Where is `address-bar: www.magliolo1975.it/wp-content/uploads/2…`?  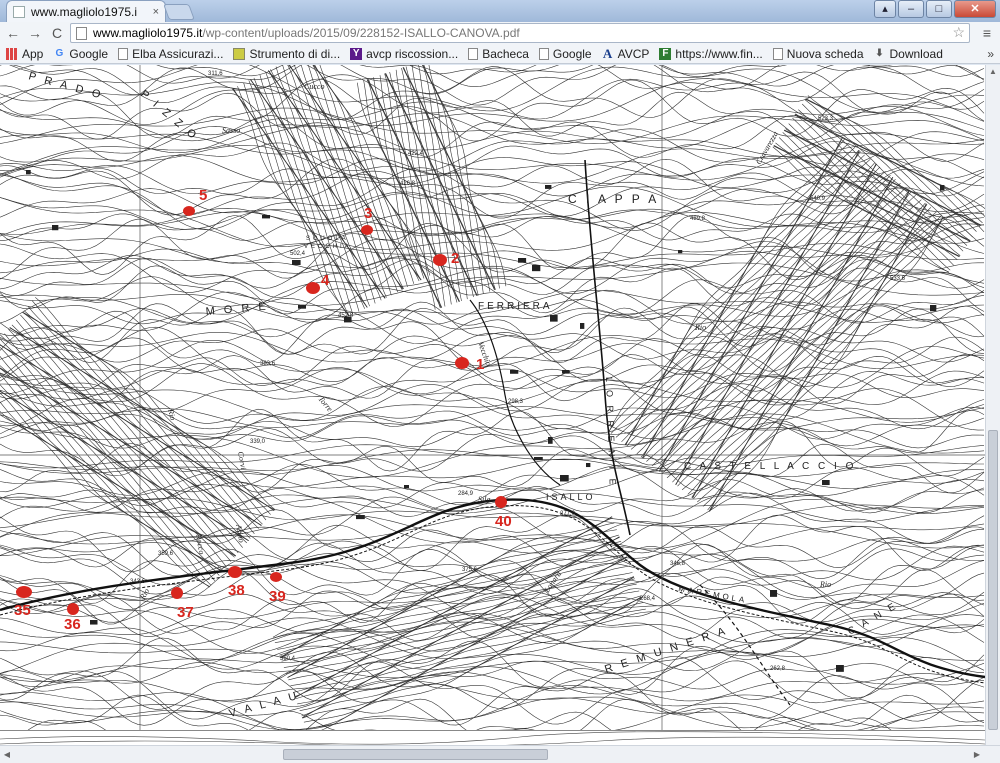 address-bar: www.magliolo1975.it/wp-content/uploads/2… is located at coordinates (520, 33).